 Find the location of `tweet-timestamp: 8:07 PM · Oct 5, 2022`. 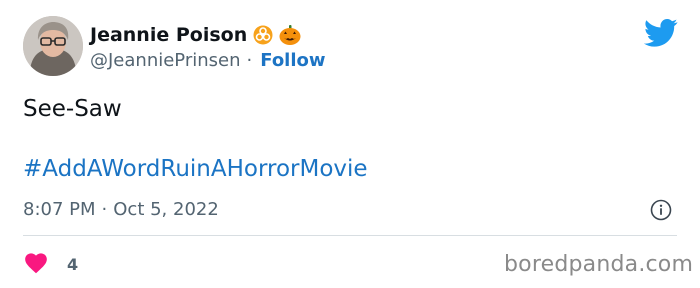

tweet-timestamp: 8:07 PM · Oct 5, 2022 is located at coordinates (121, 209).